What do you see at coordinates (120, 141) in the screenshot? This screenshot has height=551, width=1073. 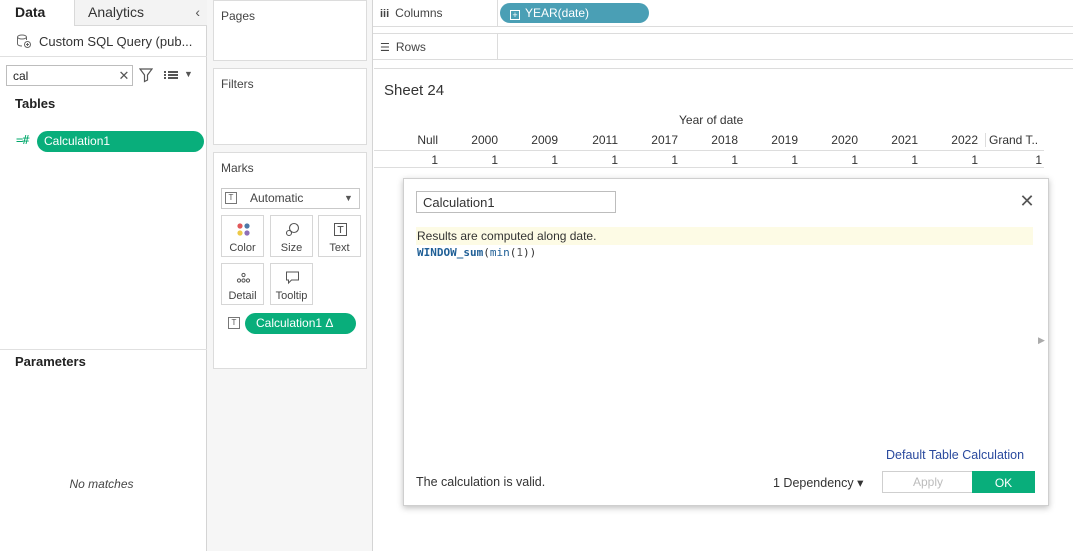 I see `field-calculation1: Calculation1` at bounding box center [120, 141].